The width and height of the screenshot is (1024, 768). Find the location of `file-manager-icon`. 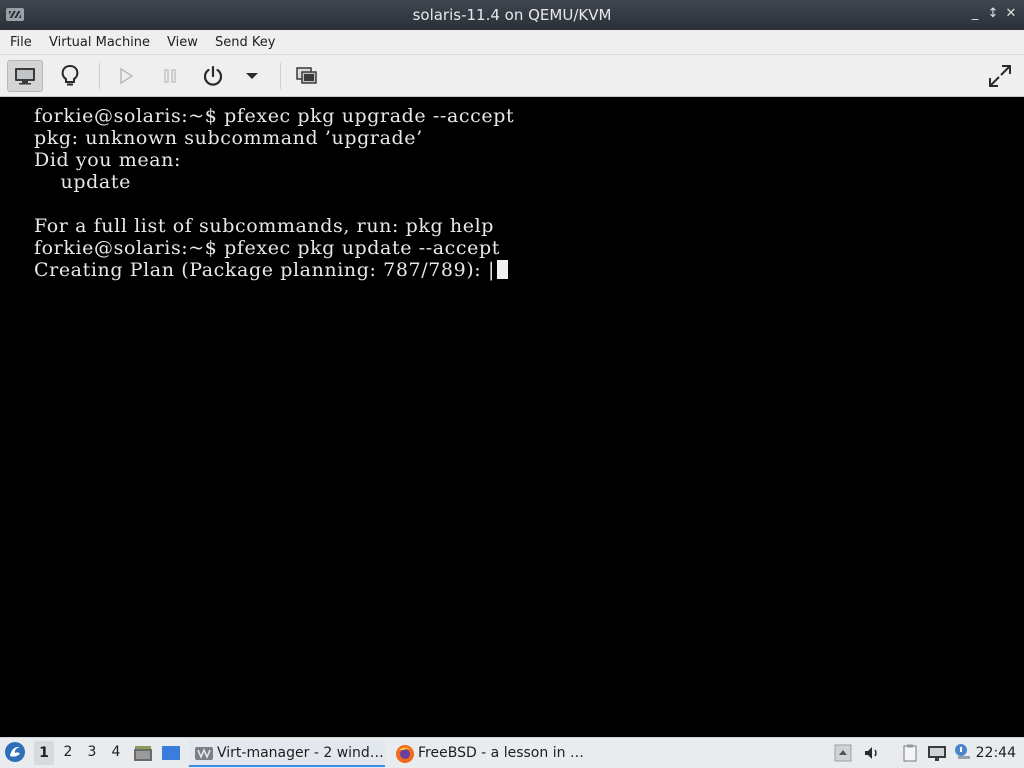

file-manager-icon is located at coordinates (143, 753).